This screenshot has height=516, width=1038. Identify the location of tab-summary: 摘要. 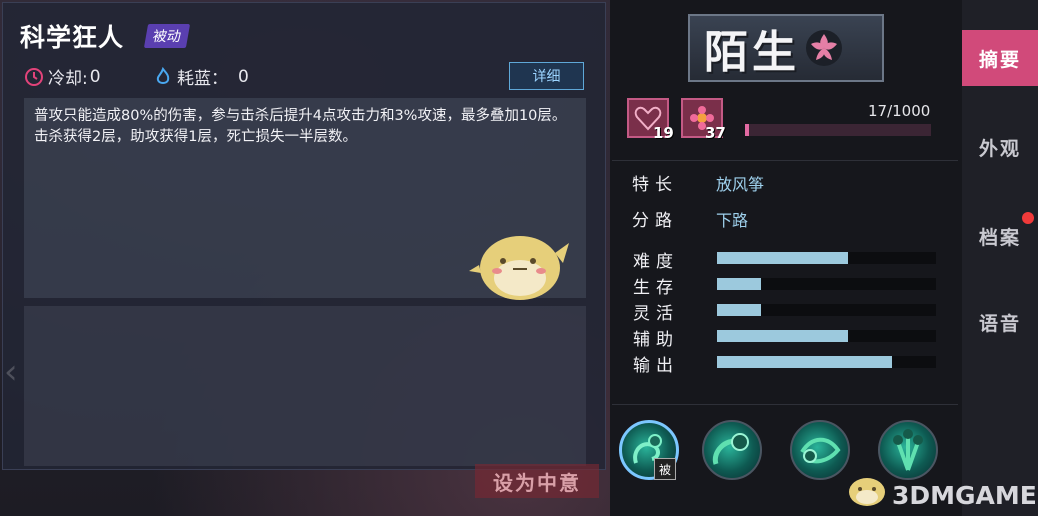
(1000, 58).